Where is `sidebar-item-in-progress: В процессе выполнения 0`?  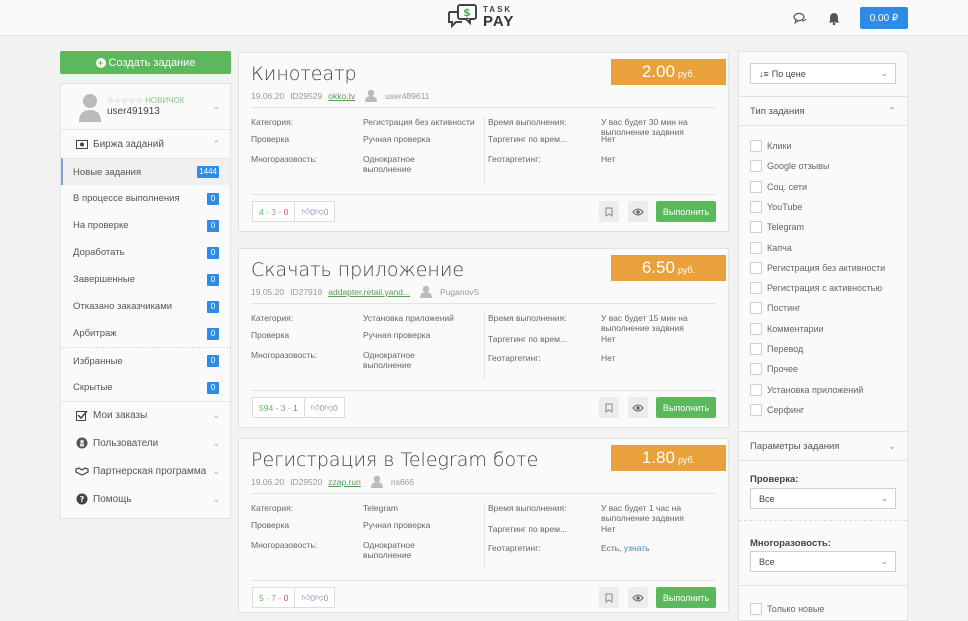
sidebar-item-in-progress: В процессе выполнения 0 is located at coordinates (145, 198).